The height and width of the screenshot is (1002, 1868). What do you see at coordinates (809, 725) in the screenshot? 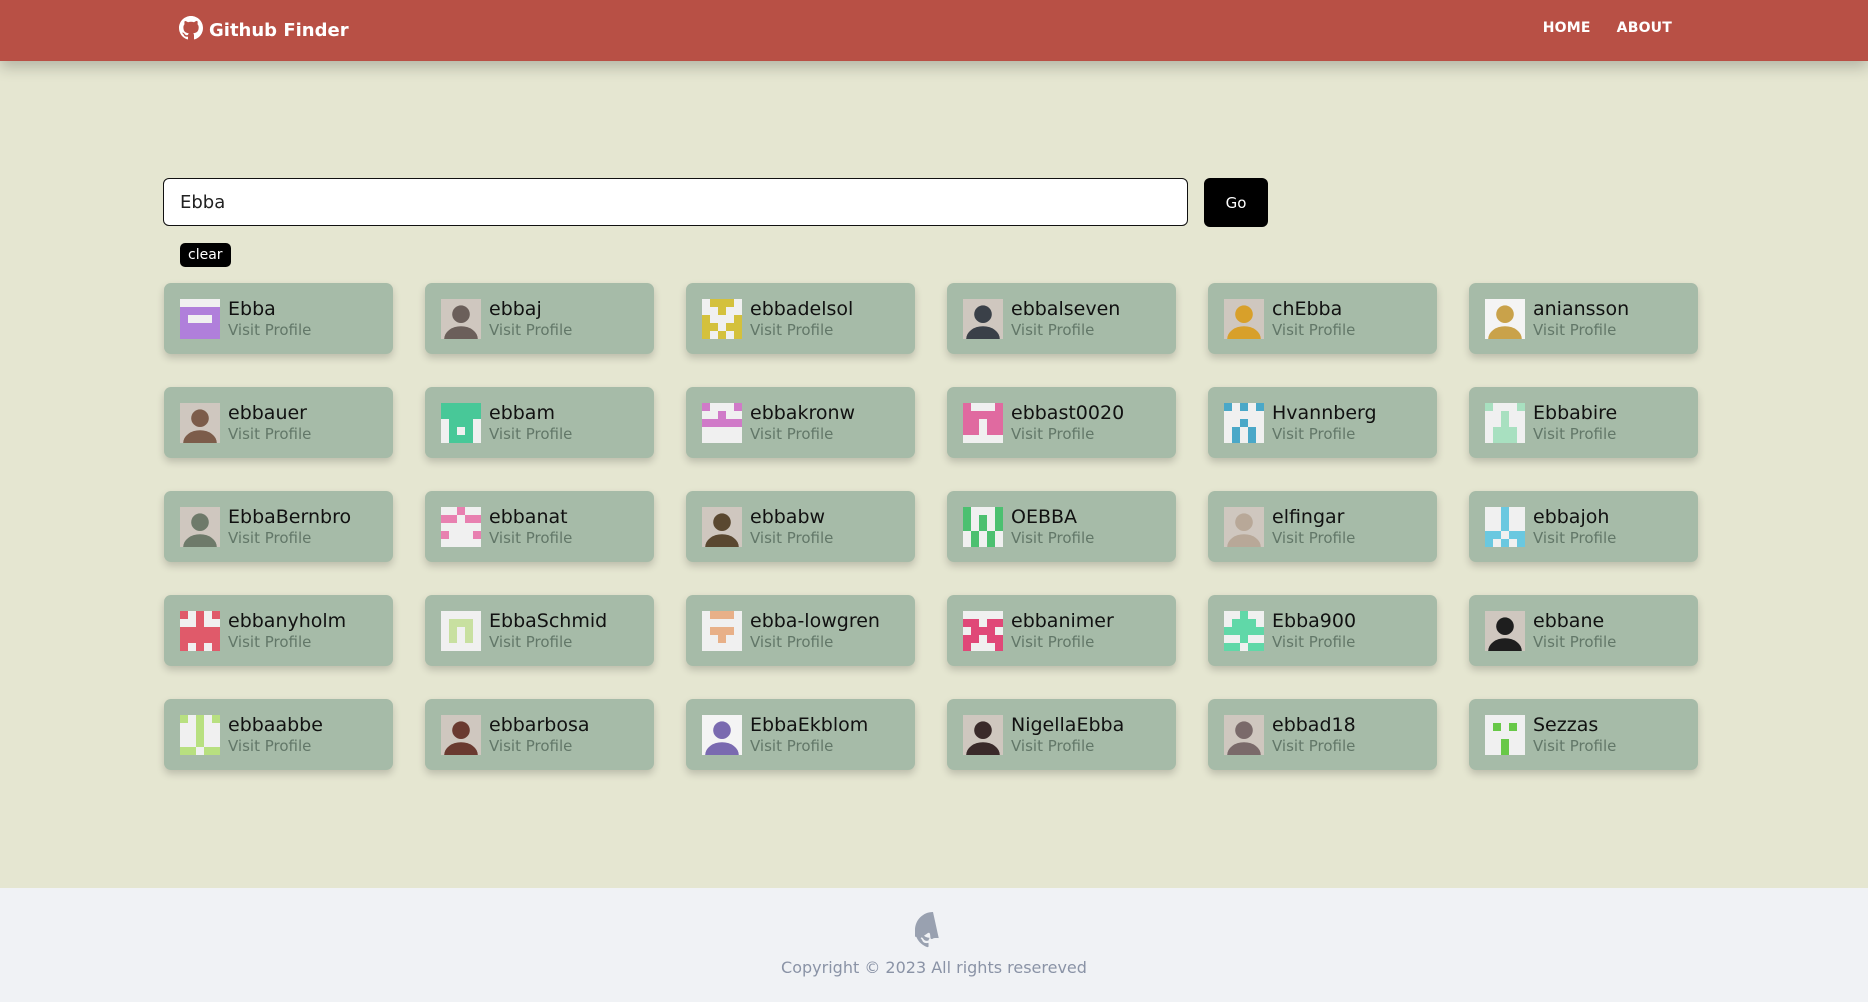
I see `user-login: EbbaEkblom` at bounding box center [809, 725].